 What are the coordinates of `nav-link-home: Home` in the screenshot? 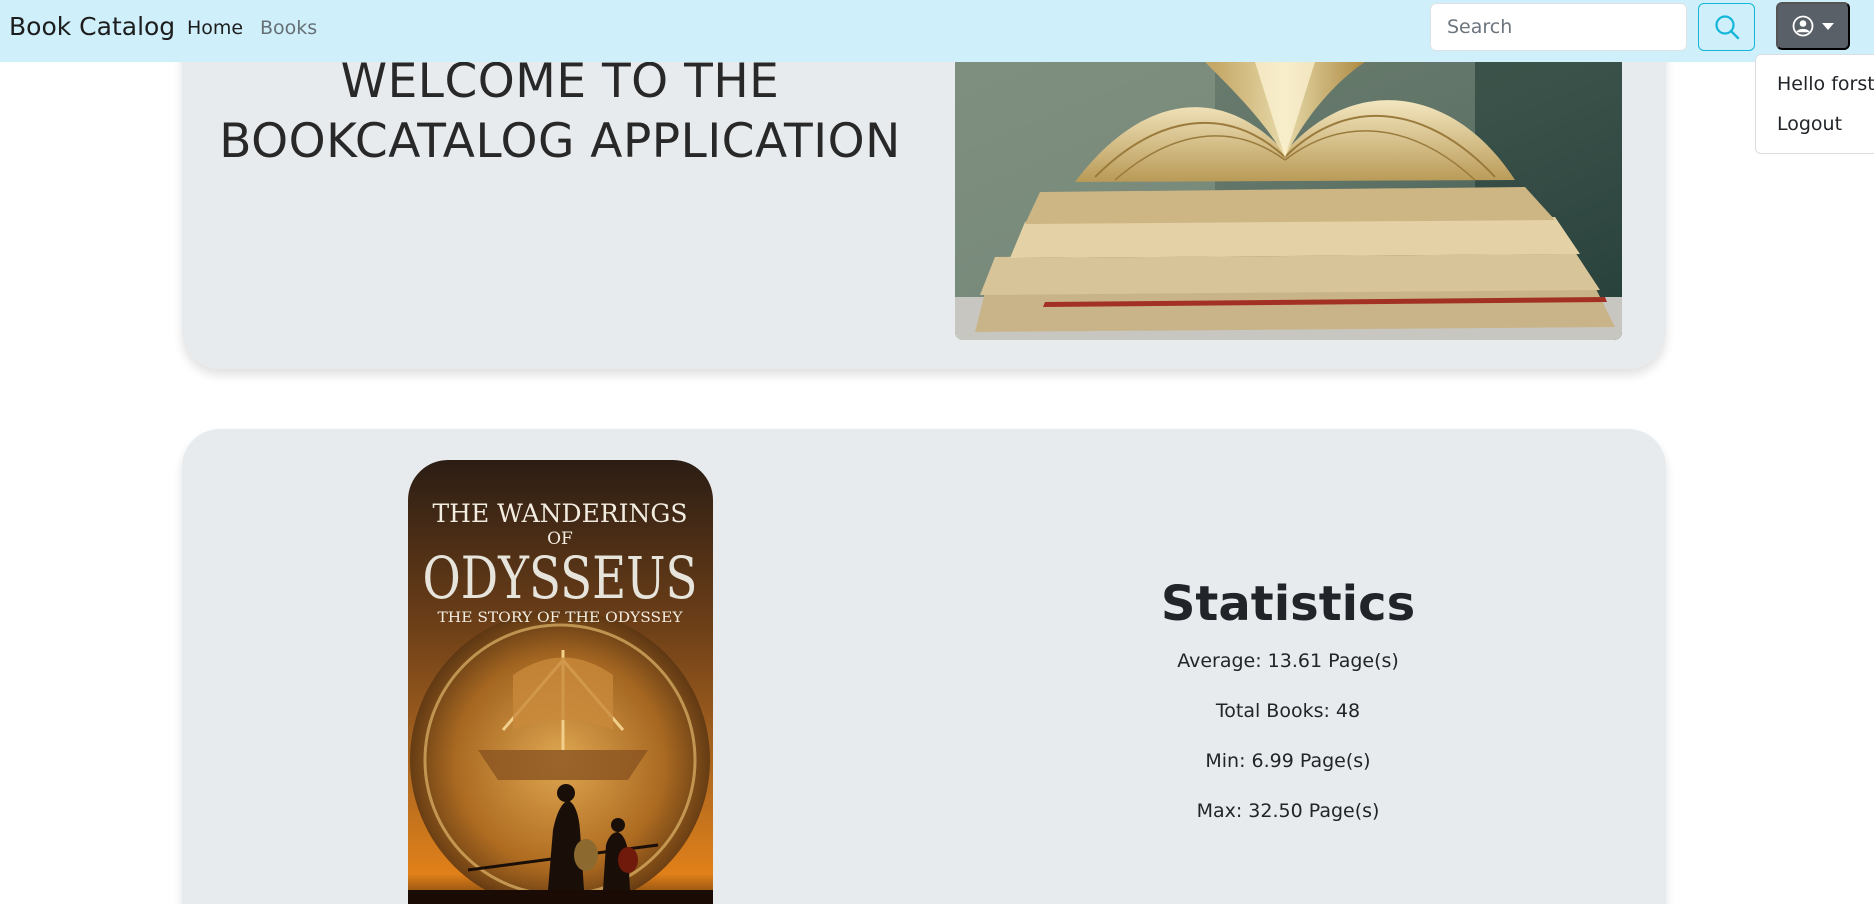 It's located at (215, 28).